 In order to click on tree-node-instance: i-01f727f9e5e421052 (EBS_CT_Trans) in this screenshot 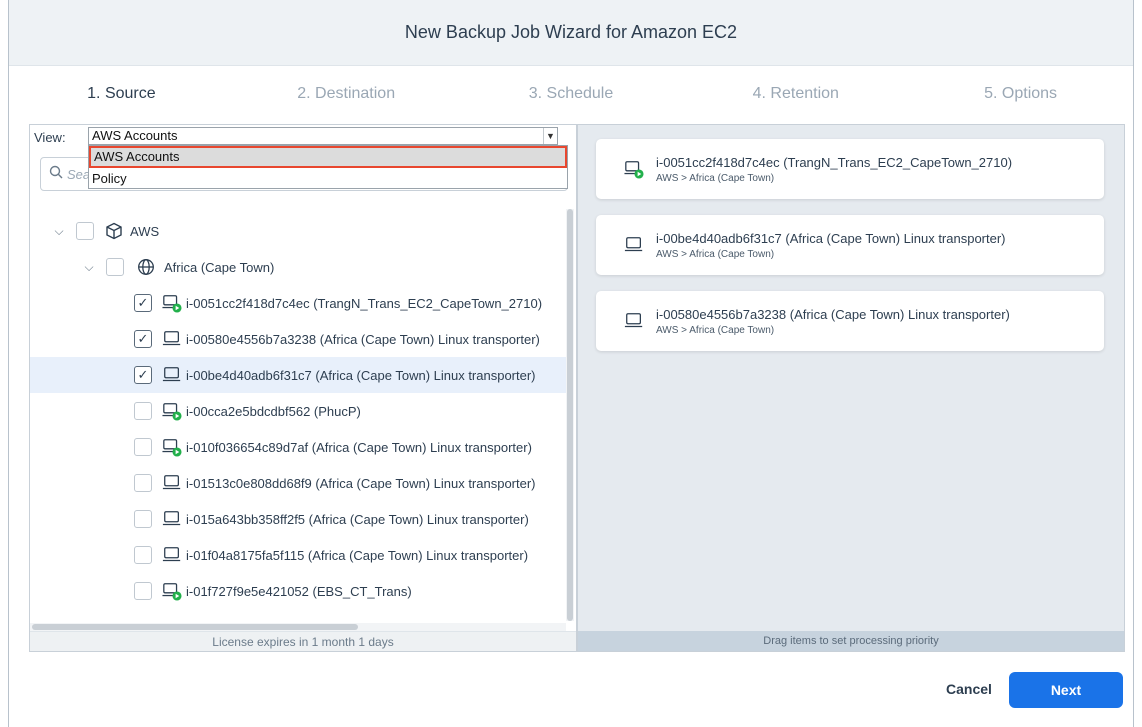, I will do `click(298, 591)`.